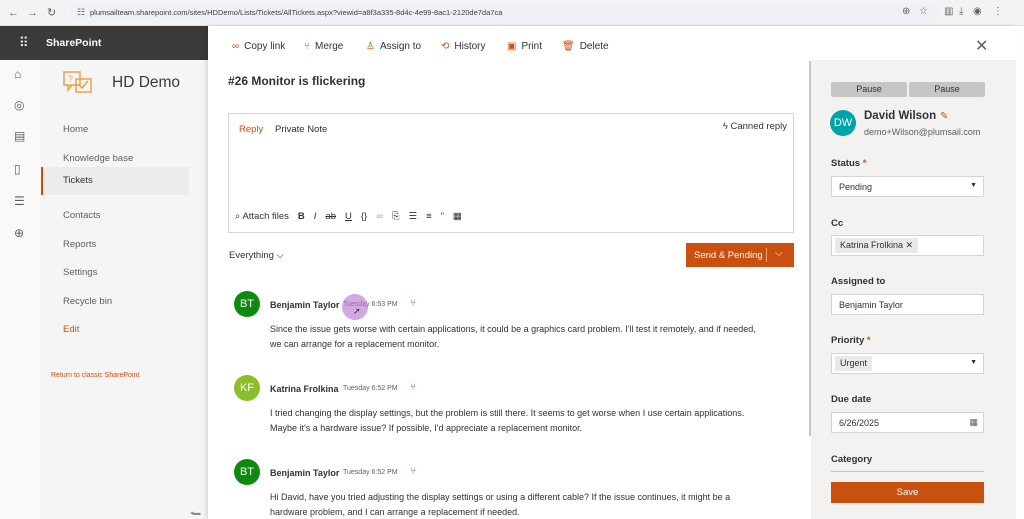 The image size is (1024, 519). What do you see at coordinates (17, 169) in the screenshot?
I see `files-icon: ▯` at bounding box center [17, 169].